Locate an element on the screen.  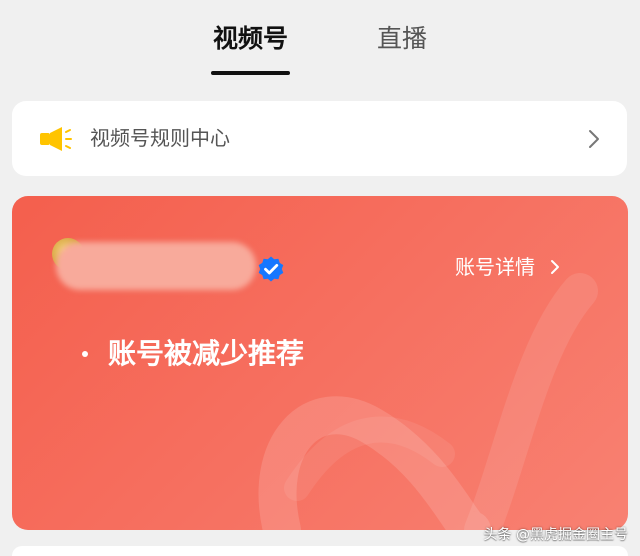
verified-badge-icon is located at coordinates (271, 269).